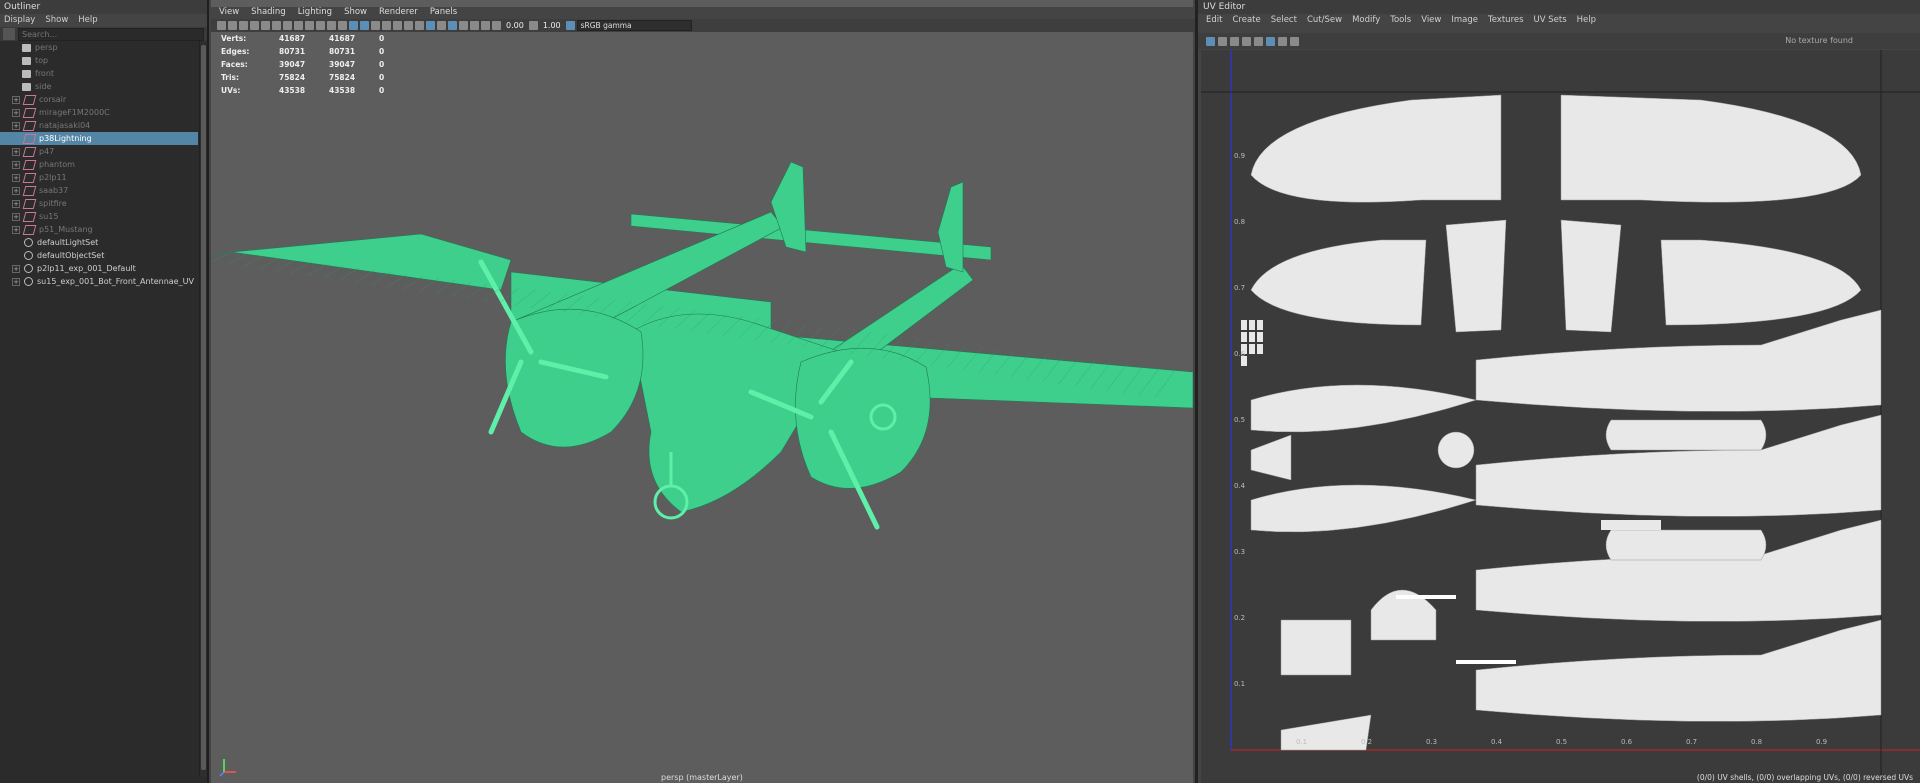 The image size is (1920, 783). Describe the element at coordinates (1210, 41) in the screenshot. I see `uv-shaded-icon` at that location.